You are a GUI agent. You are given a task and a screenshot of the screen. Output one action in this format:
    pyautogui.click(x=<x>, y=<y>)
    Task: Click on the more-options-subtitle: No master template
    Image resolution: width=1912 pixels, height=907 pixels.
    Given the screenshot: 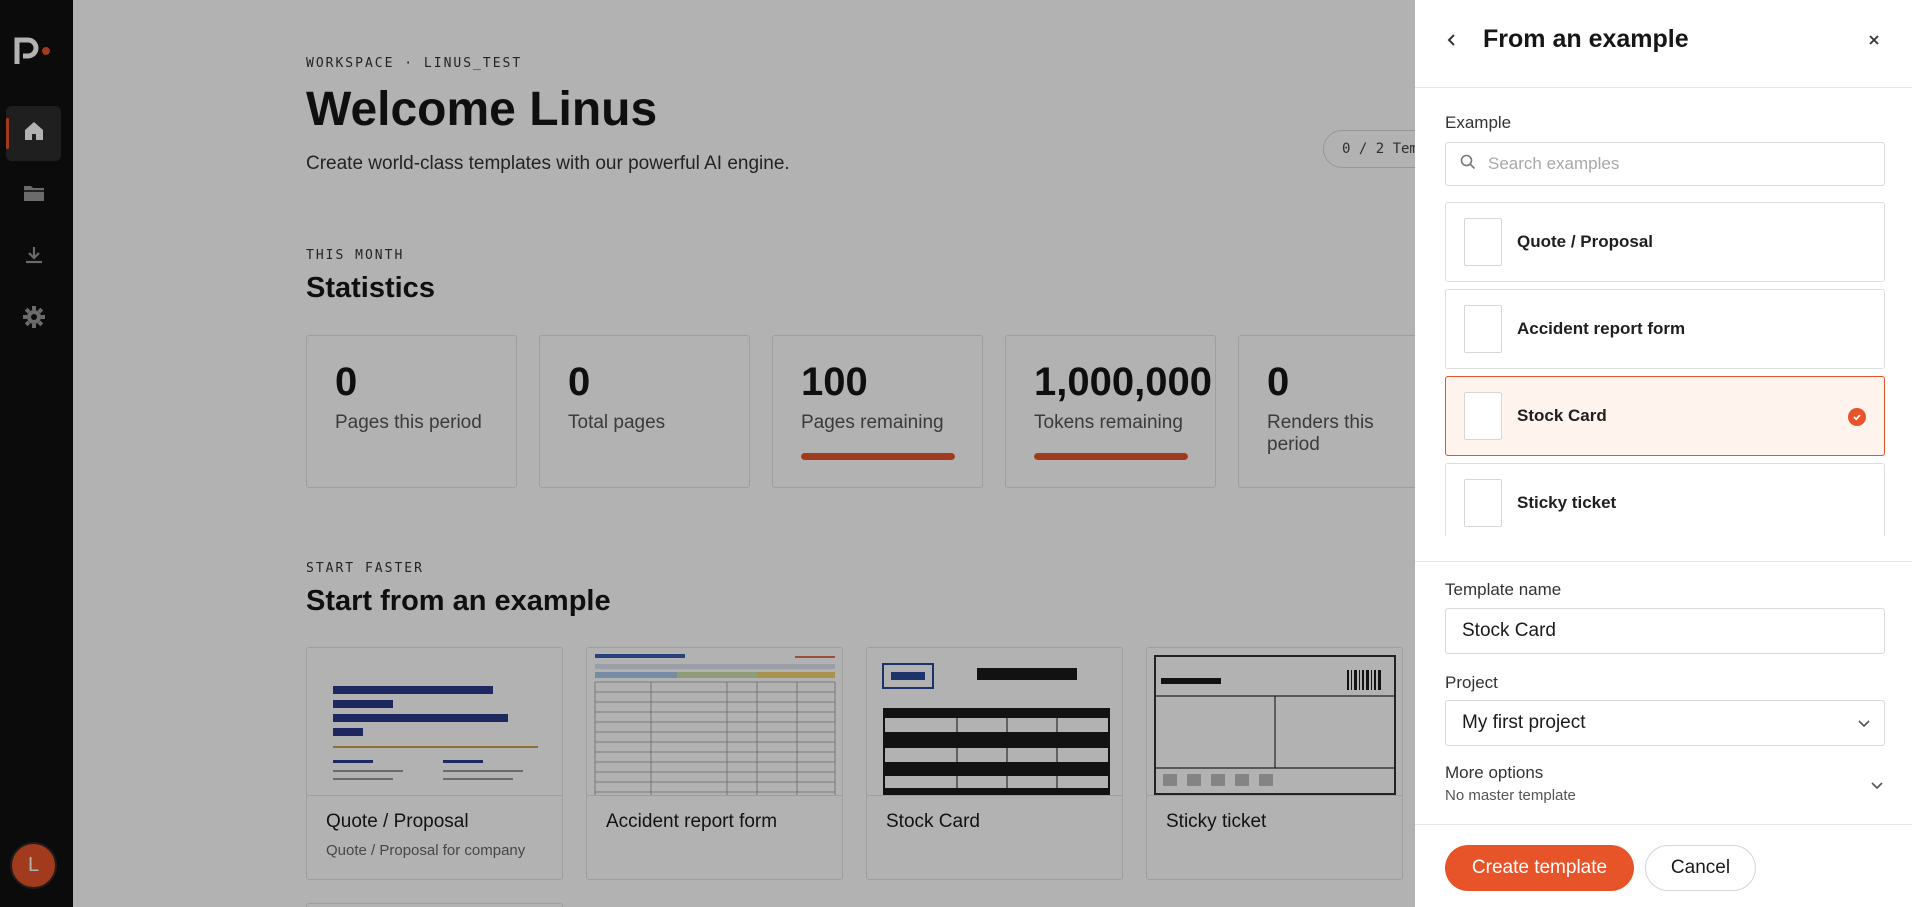 What is the action you would take?
    pyautogui.click(x=1510, y=795)
    